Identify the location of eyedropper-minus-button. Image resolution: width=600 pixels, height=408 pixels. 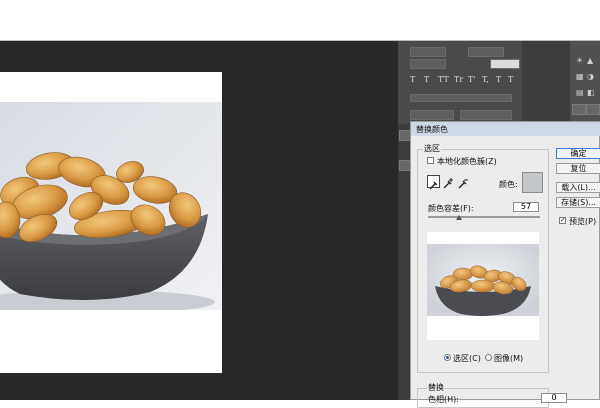
(463, 182).